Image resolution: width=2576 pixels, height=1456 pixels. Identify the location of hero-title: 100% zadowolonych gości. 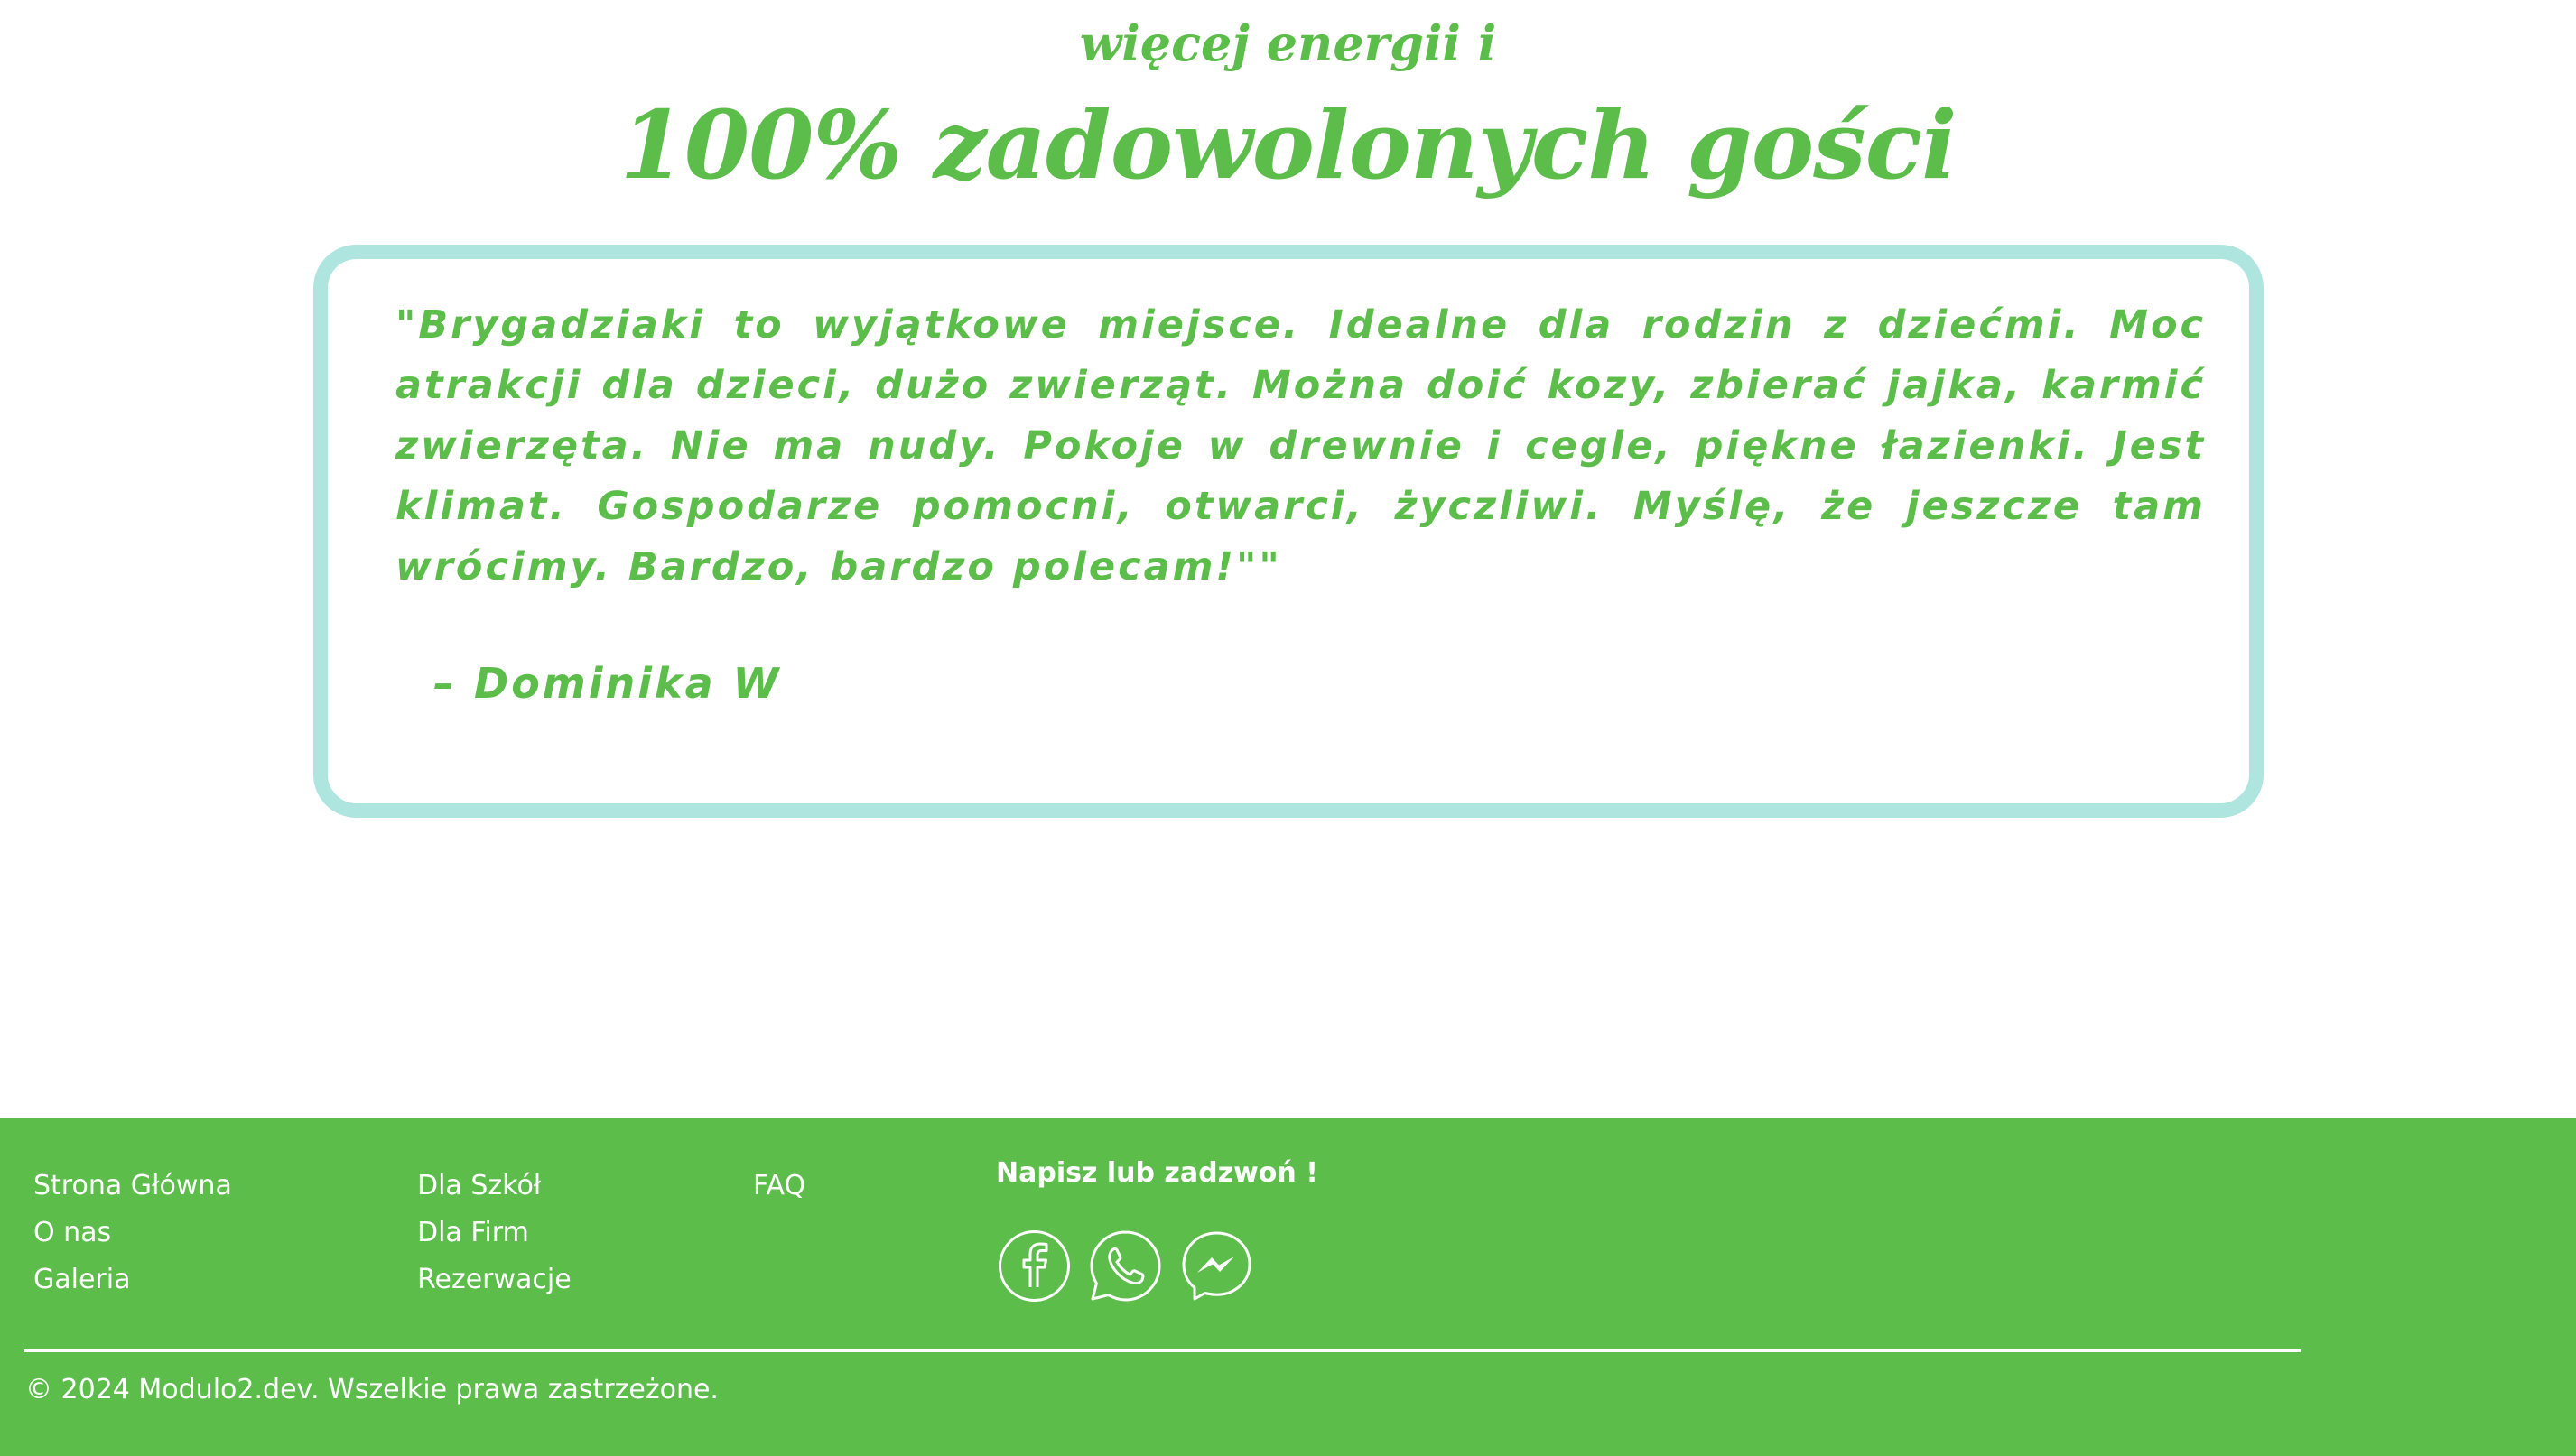
(1288, 144).